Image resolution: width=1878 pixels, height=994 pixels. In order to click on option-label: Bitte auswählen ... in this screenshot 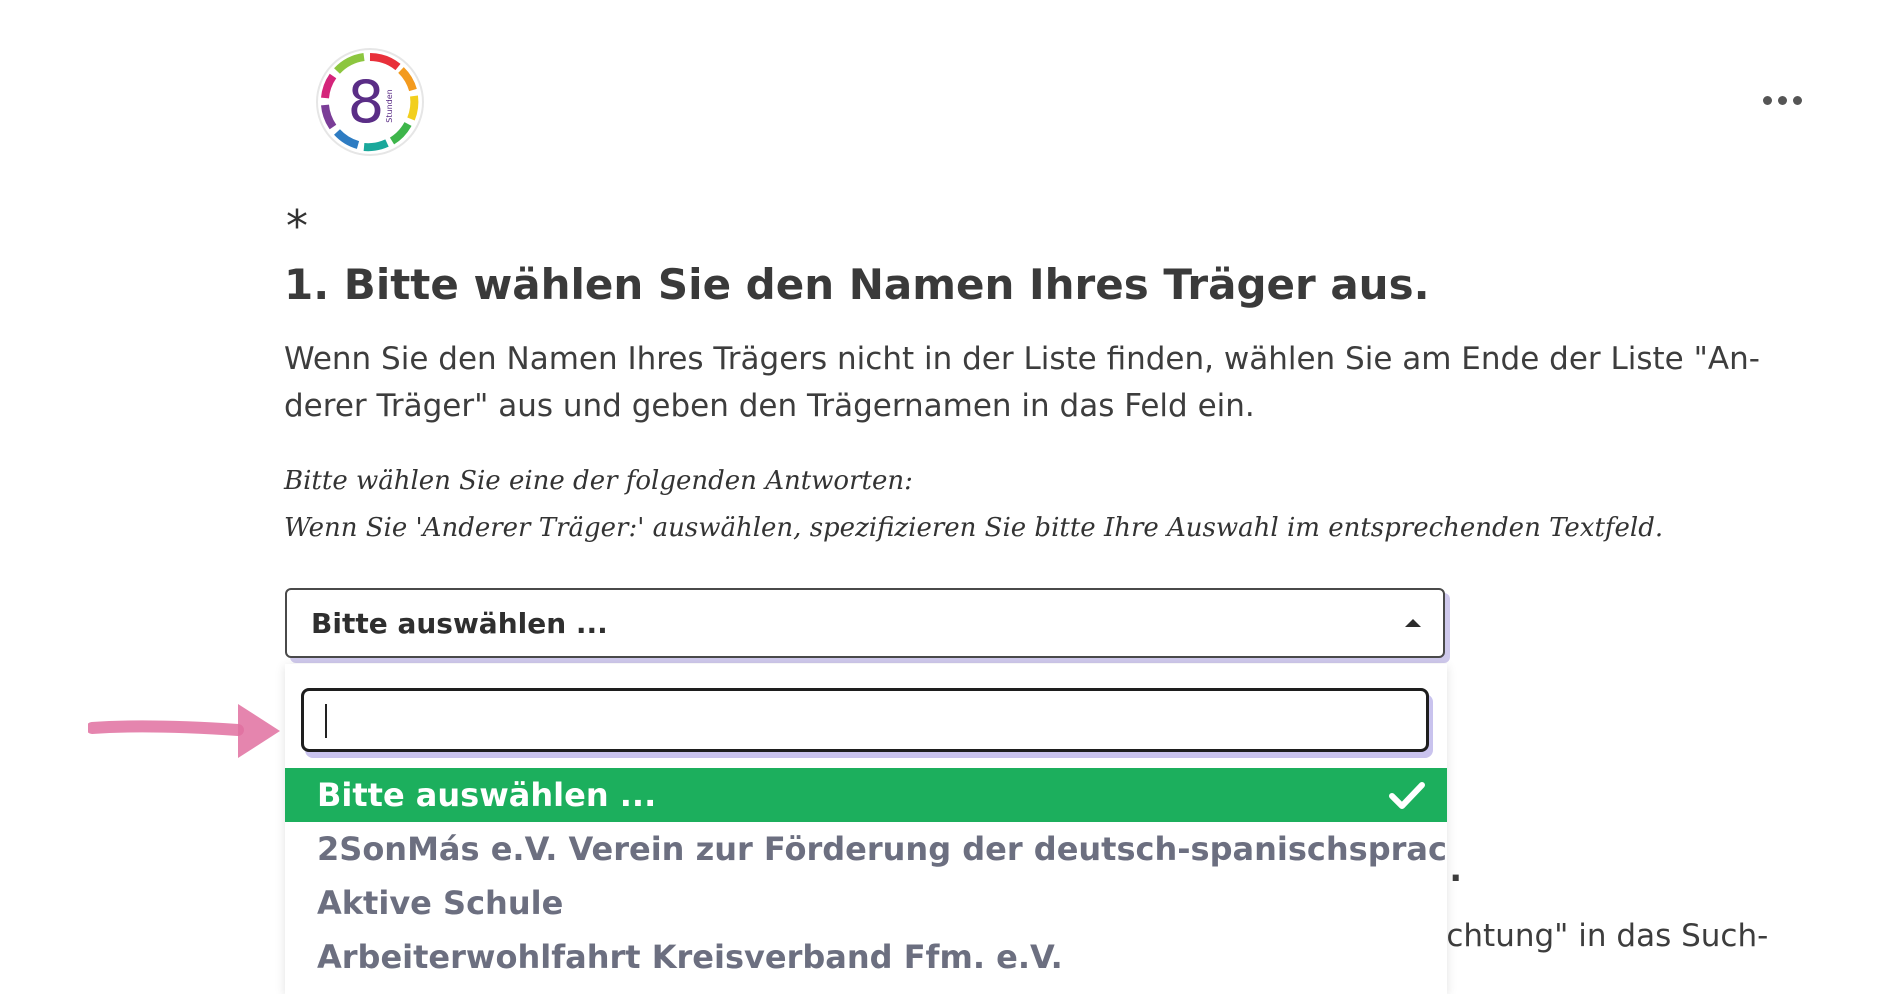, I will do `click(487, 795)`.